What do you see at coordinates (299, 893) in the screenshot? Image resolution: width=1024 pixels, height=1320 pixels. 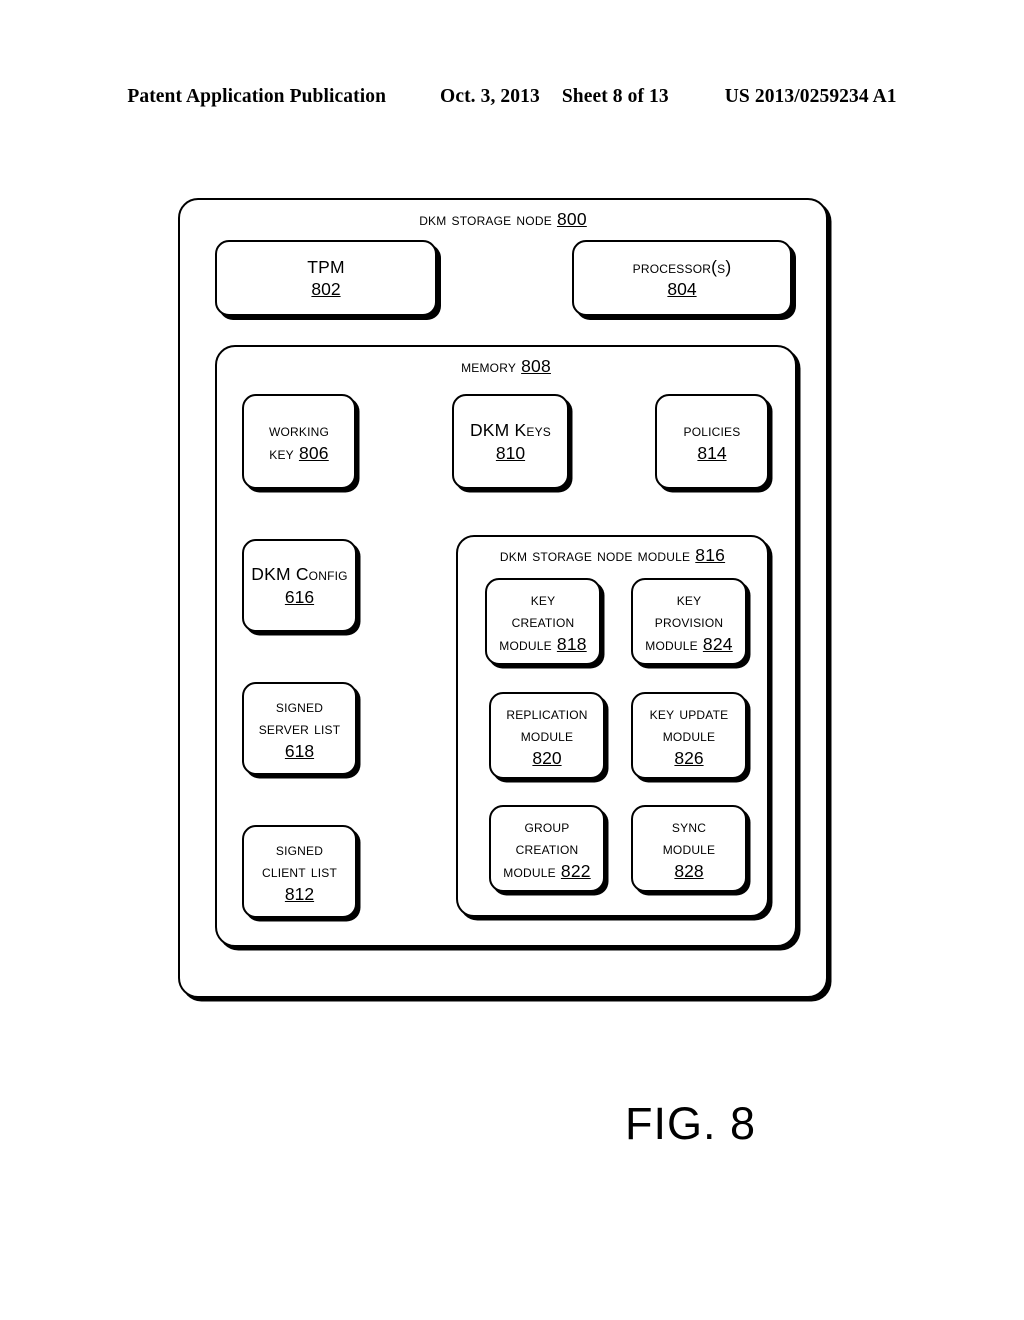 I see `signed-client-list-number: 812` at bounding box center [299, 893].